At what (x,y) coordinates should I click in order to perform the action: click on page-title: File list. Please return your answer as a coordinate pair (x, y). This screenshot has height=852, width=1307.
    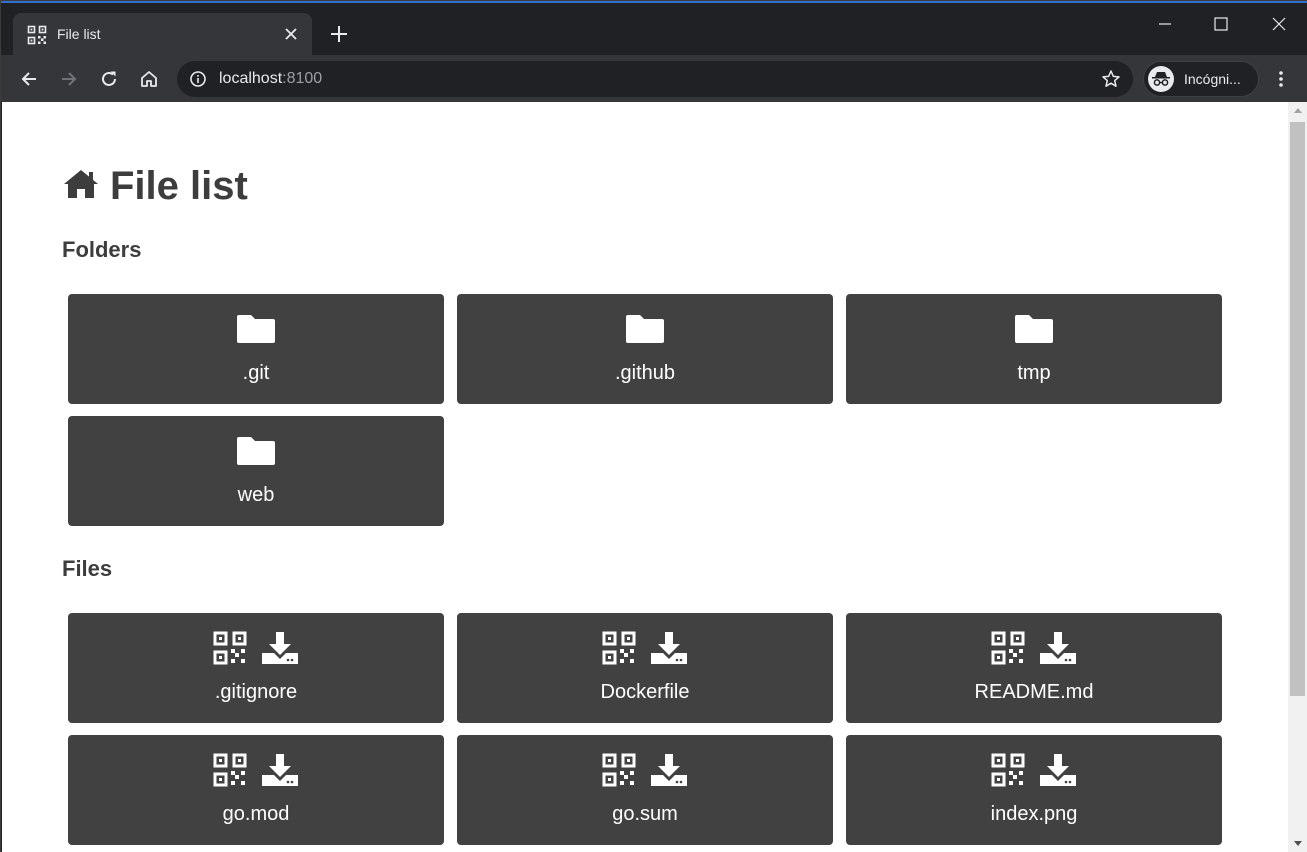
    Looking at the image, I should click on (155, 186).